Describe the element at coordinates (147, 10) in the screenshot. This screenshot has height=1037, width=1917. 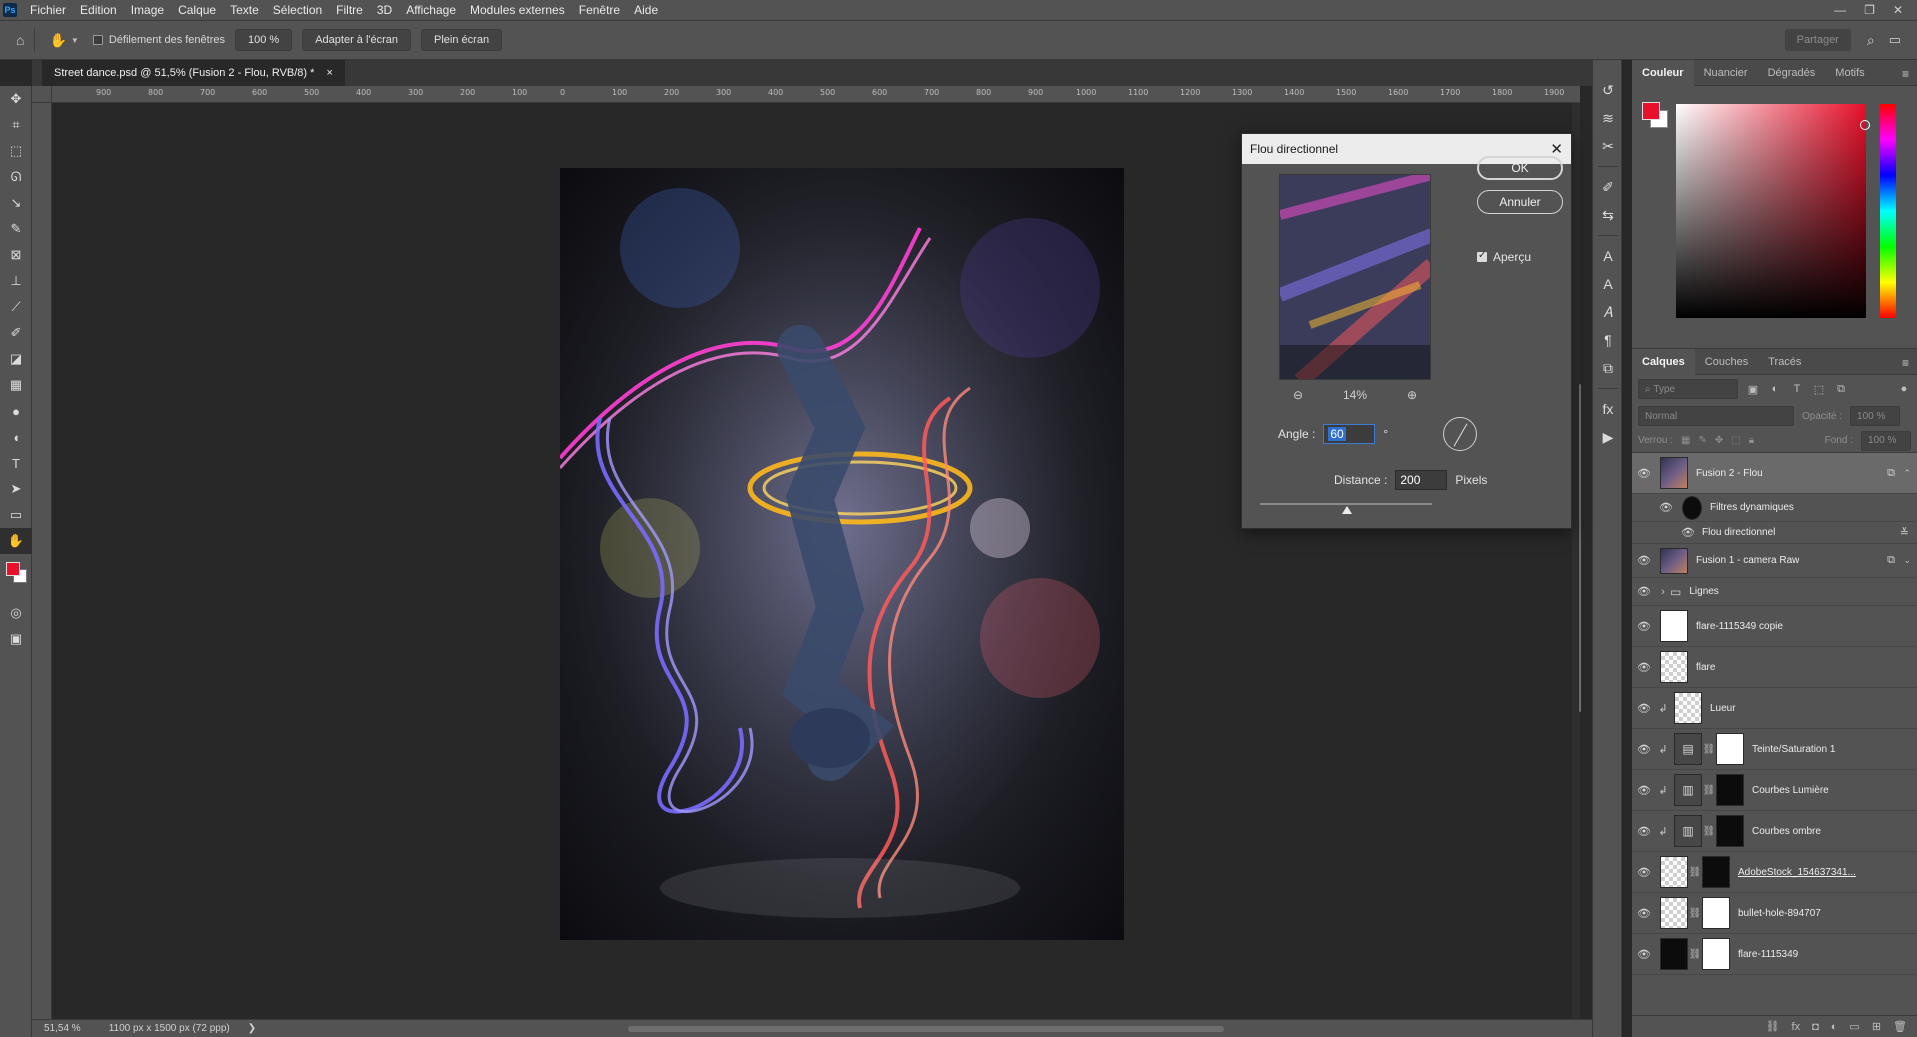
I see `menu-image: Image` at that location.